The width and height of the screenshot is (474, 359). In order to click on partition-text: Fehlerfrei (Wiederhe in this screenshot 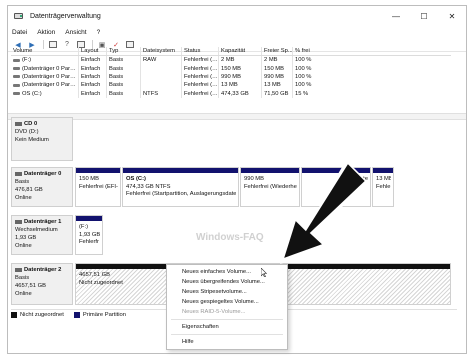, I will do `click(270, 186)`.